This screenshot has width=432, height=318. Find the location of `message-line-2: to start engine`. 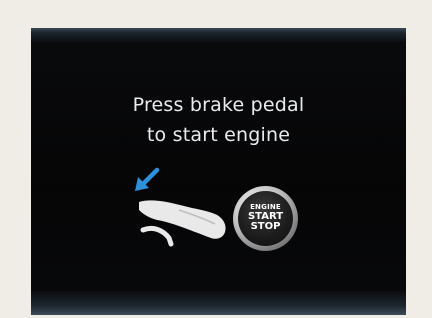

message-line-2: to start engine is located at coordinates (218, 135).